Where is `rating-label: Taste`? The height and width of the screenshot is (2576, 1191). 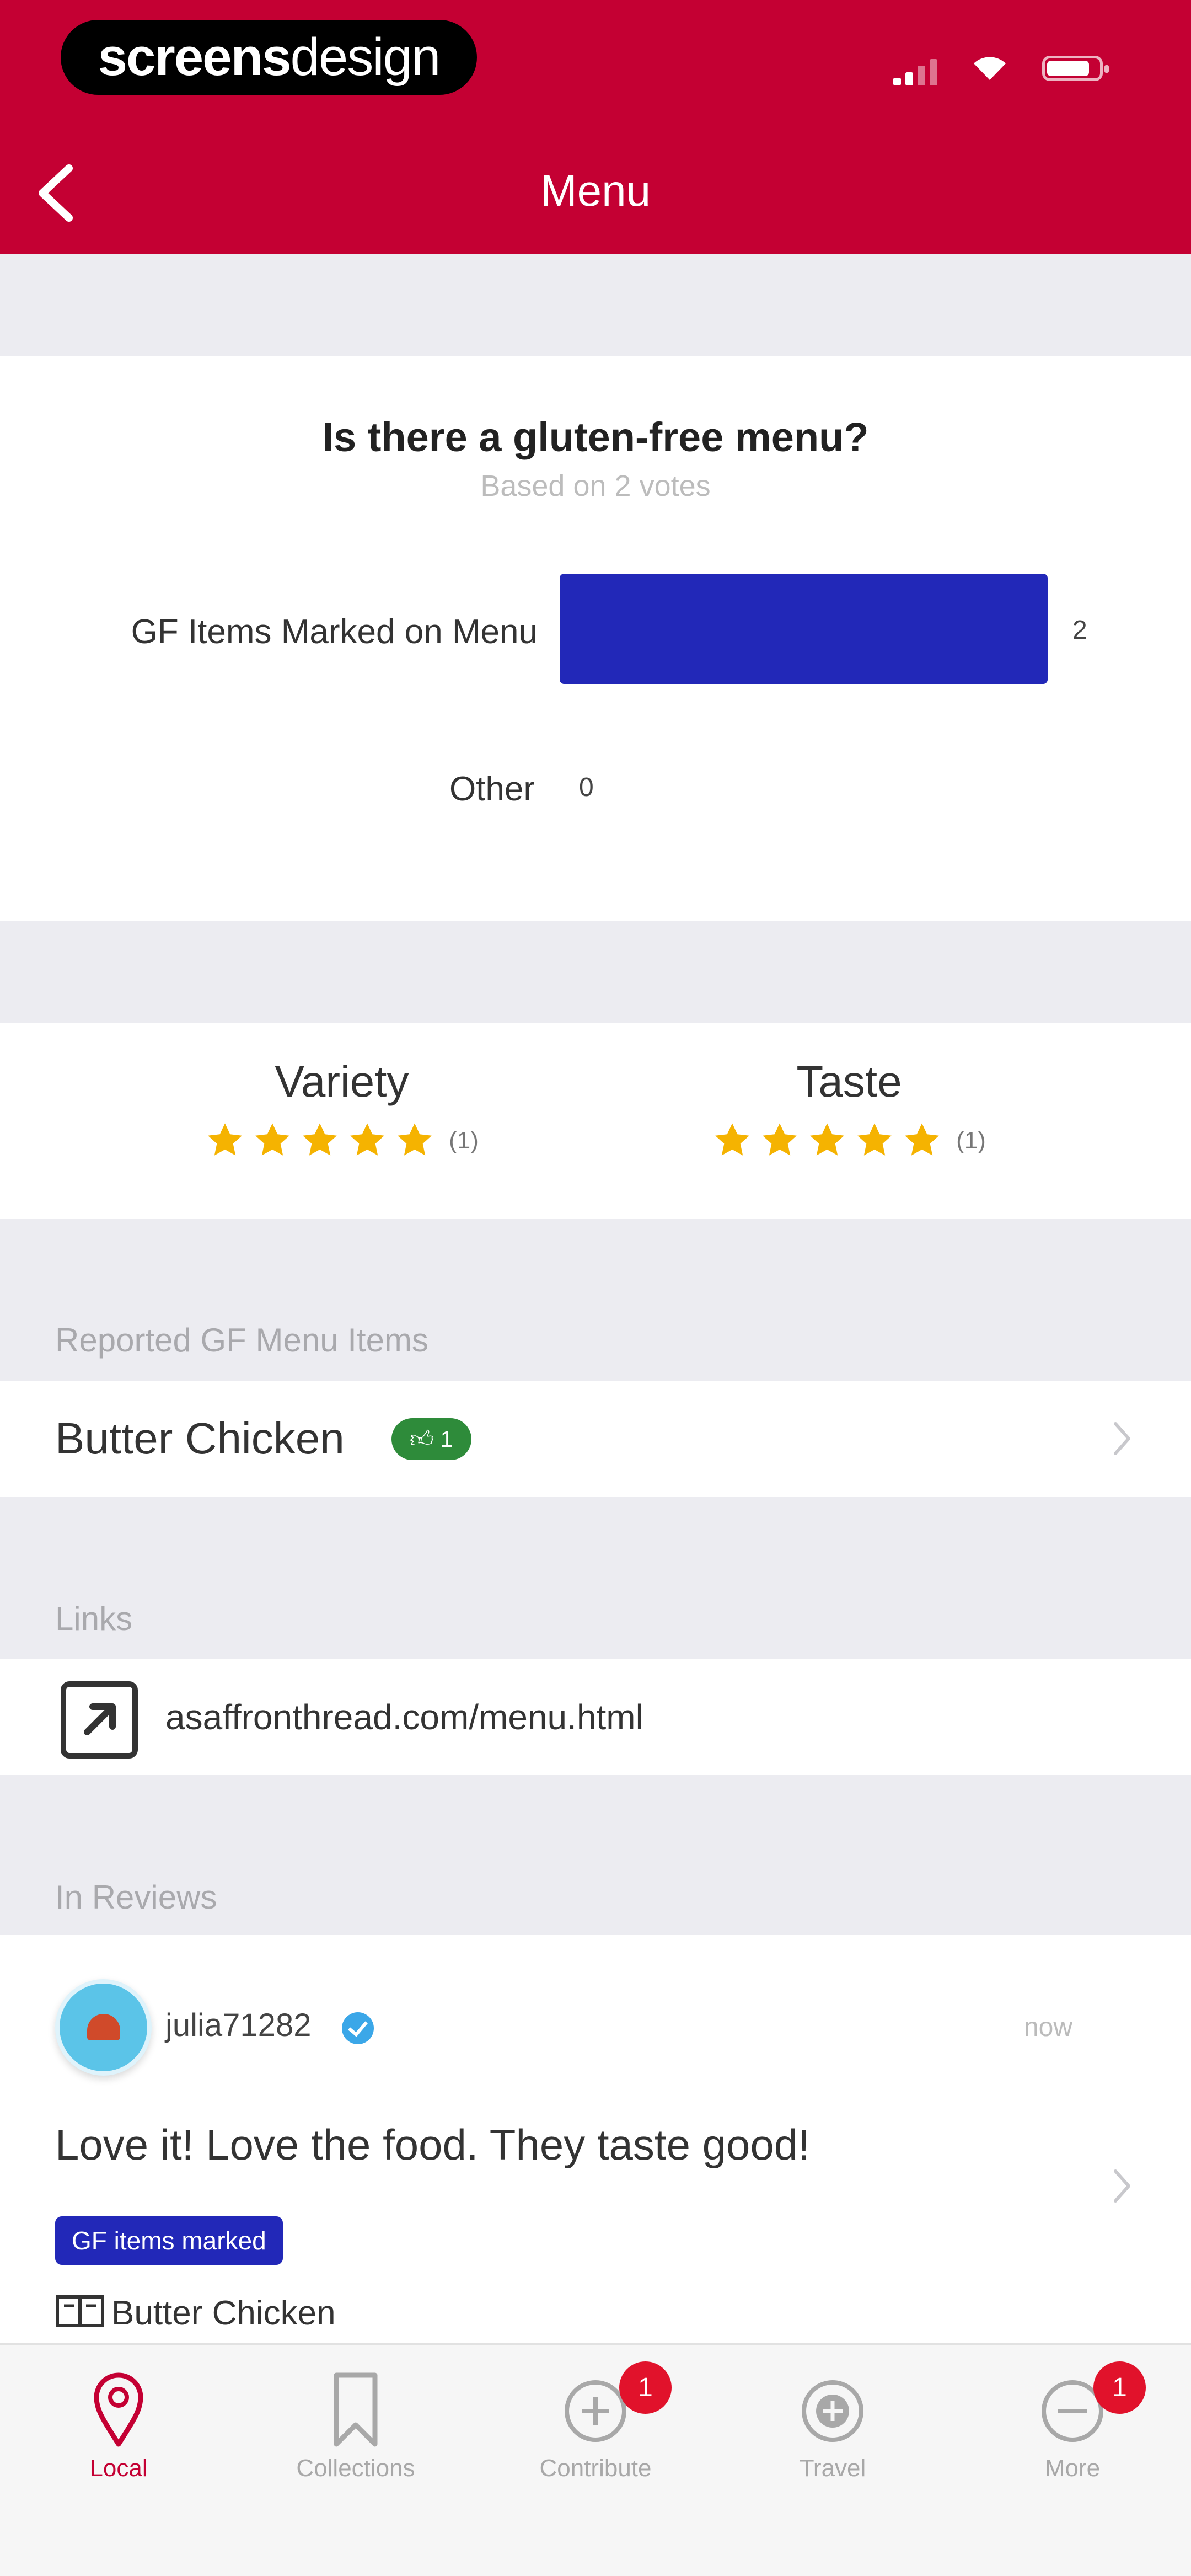
rating-label: Taste is located at coordinates (849, 1081).